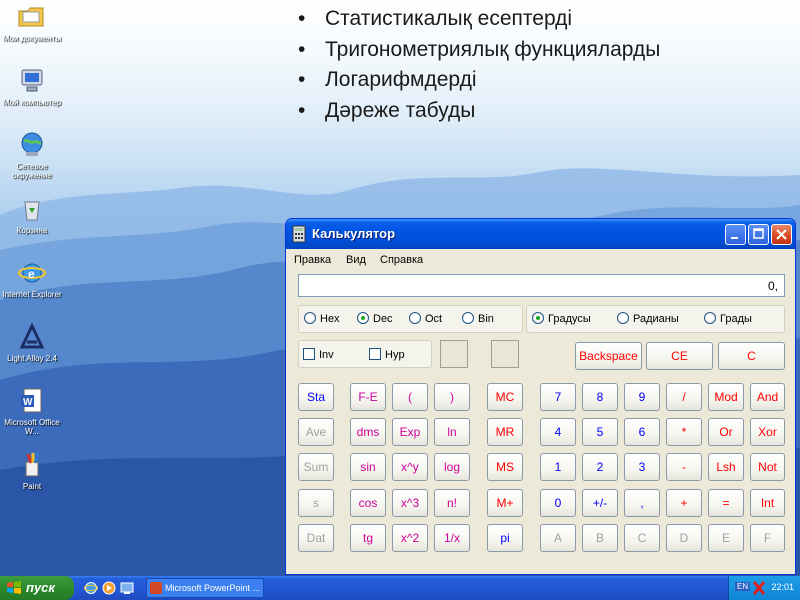 This screenshot has width=800, height=600. I want to click on backspace-button: Backspace, so click(608, 356).